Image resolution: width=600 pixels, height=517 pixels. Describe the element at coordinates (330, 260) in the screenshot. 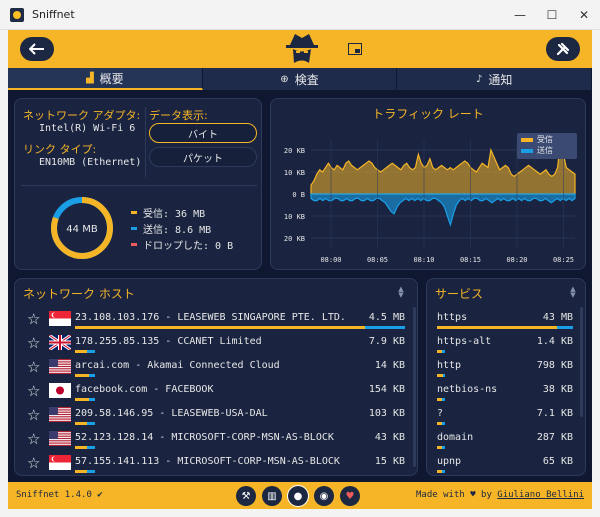

I see `x-tick-label: 08:00` at that location.